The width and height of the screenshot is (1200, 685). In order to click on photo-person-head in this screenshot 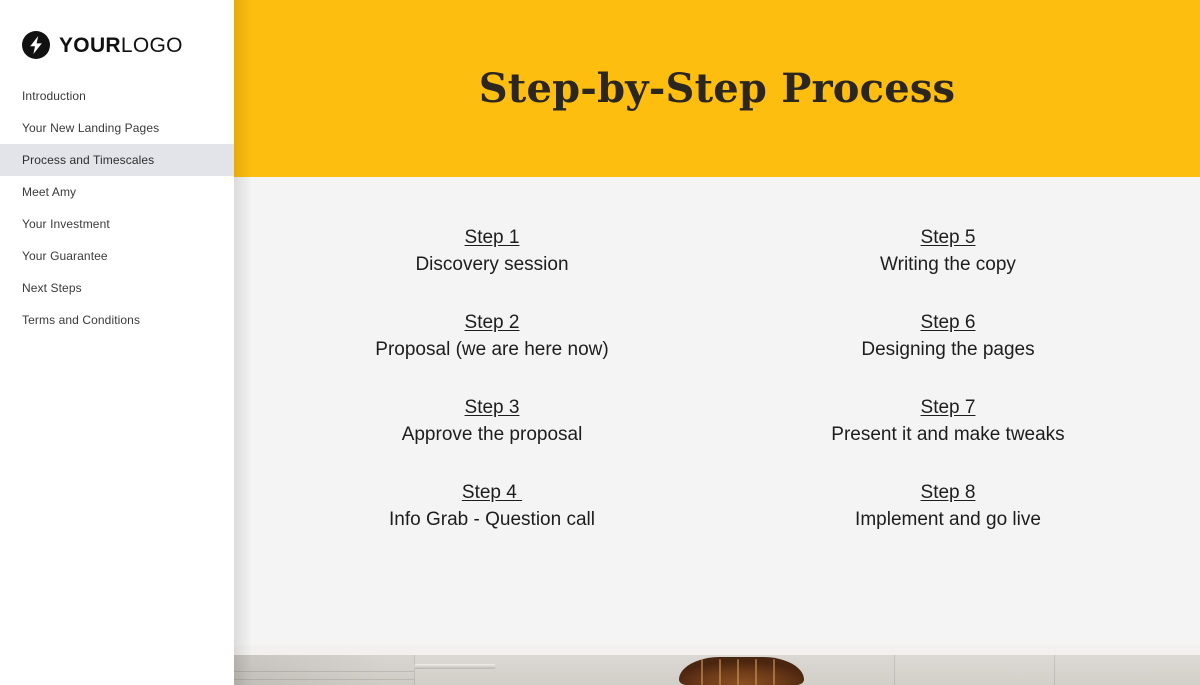, I will do `click(741, 671)`.